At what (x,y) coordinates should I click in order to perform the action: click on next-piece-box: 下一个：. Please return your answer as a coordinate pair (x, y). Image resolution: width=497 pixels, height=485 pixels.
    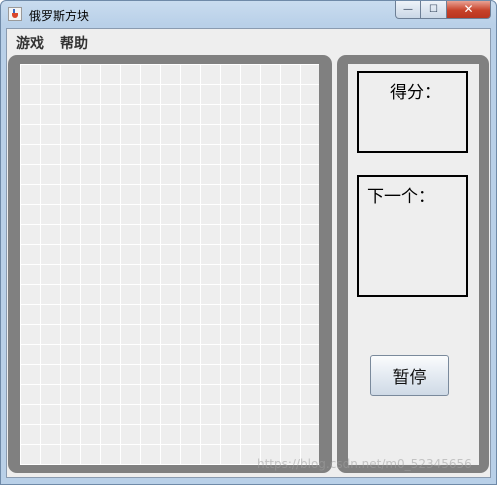
    Looking at the image, I should click on (412, 236).